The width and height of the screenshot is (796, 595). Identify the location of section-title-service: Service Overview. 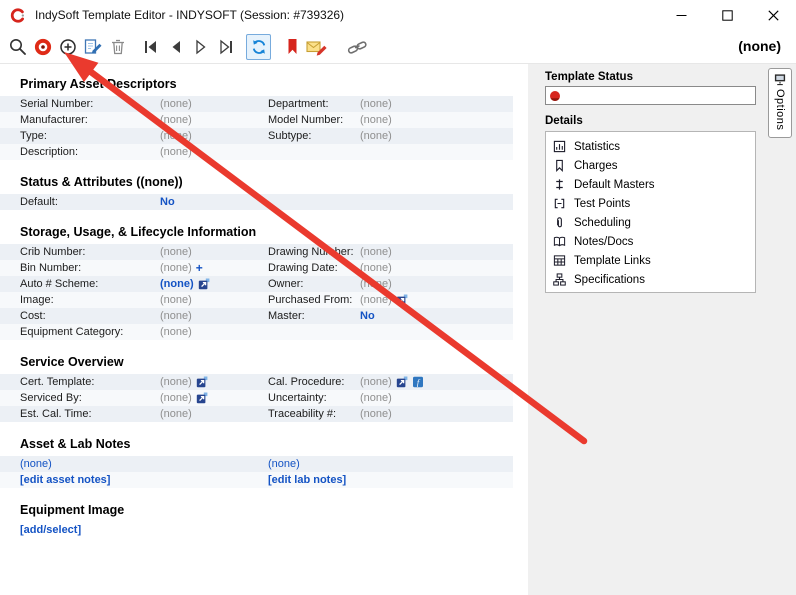
(72, 362).